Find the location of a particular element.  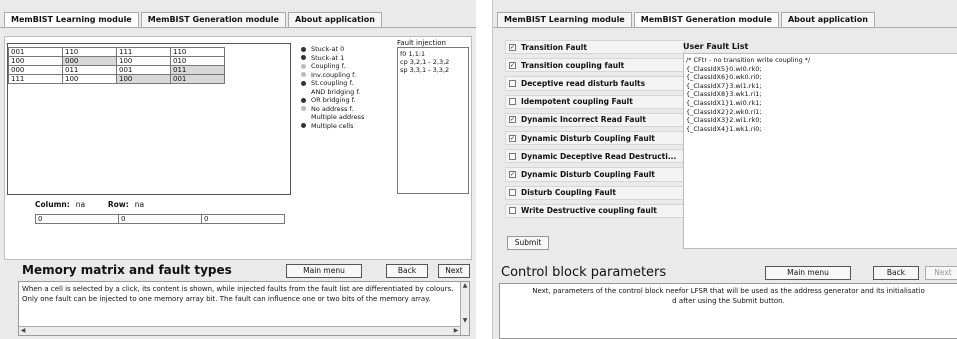

fault-option: Deceptive read disturb faults is located at coordinates (595, 83).